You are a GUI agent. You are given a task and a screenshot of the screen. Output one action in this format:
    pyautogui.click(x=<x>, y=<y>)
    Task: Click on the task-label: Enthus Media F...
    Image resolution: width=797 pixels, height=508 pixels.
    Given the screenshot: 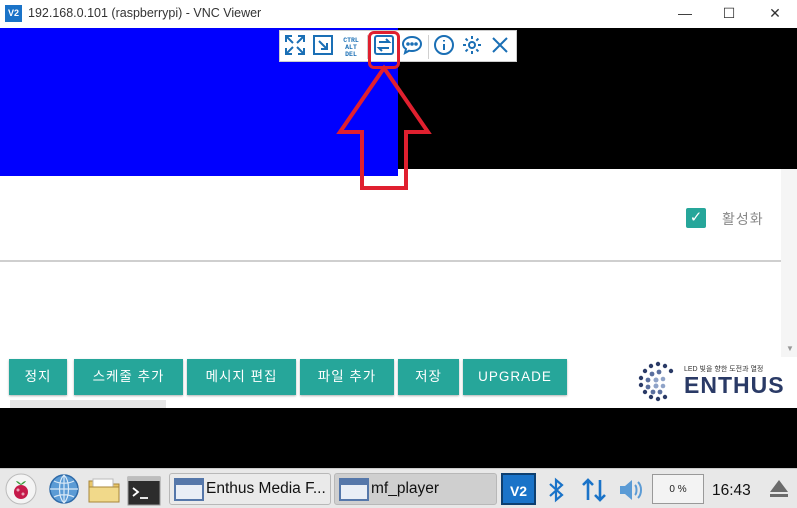 What is the action you would take?
    pyautogui.click(x=266, y=488)
    